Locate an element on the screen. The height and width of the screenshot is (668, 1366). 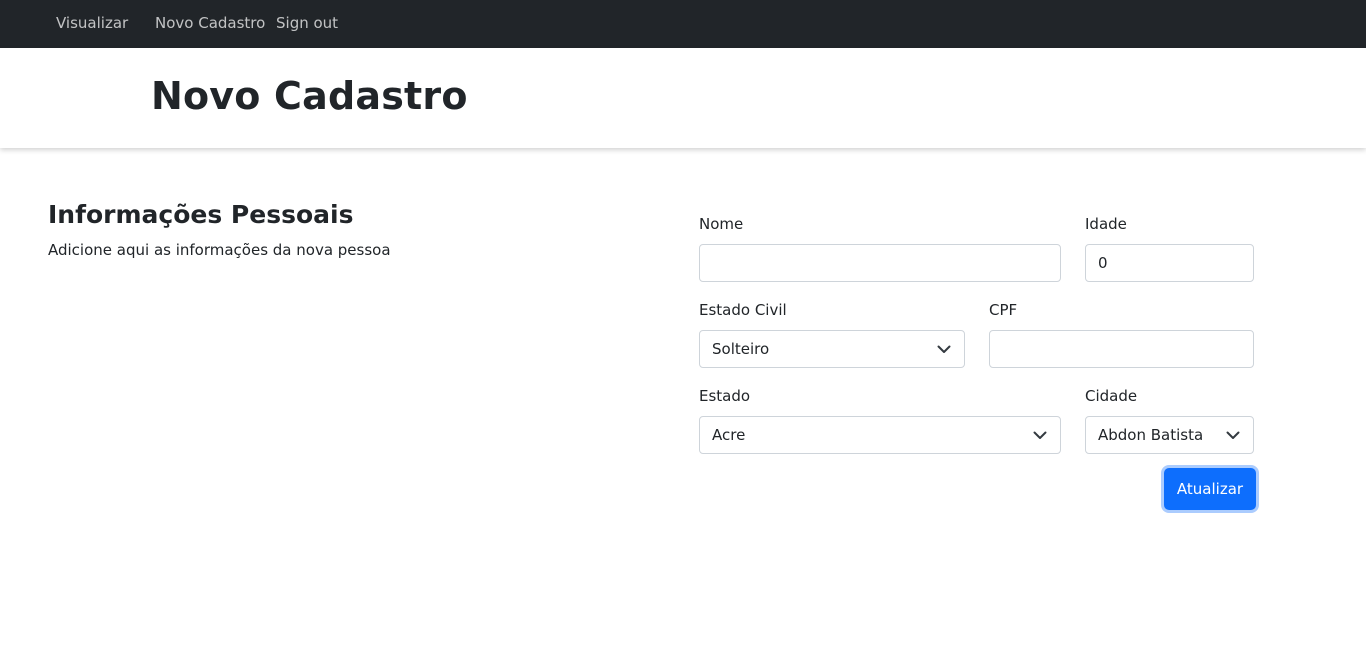
cpf-input is located at coordinates (1121, 349).